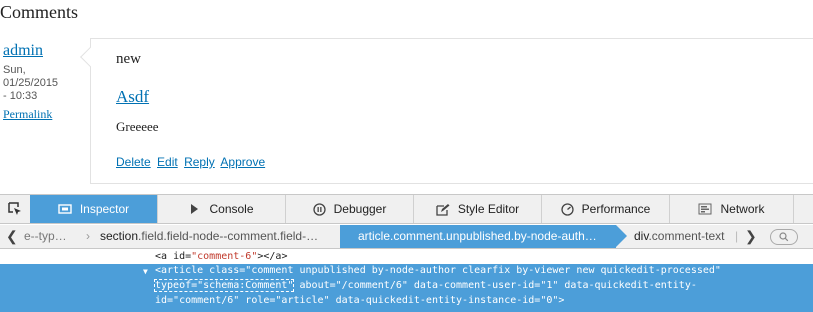 The height and width of the screenshot is (312, 813). What do you see at coordinates (803, 209) in the screenshot?
I see `toolbar-overflow` at bounding box center [803, 209].